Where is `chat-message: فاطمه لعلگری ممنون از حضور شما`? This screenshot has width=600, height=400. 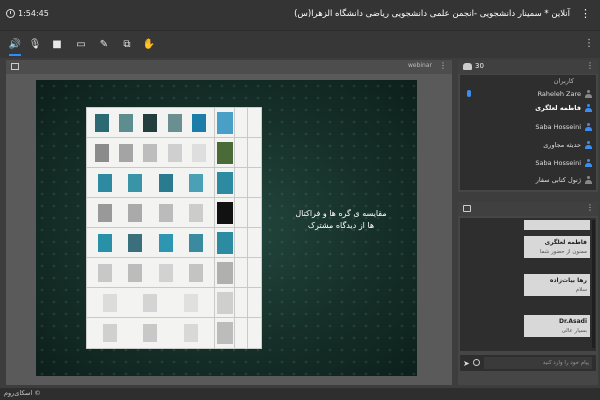 chat-message: فاطمه لعلگری ممنون از حضور شما is located at coordinates (557, 247).